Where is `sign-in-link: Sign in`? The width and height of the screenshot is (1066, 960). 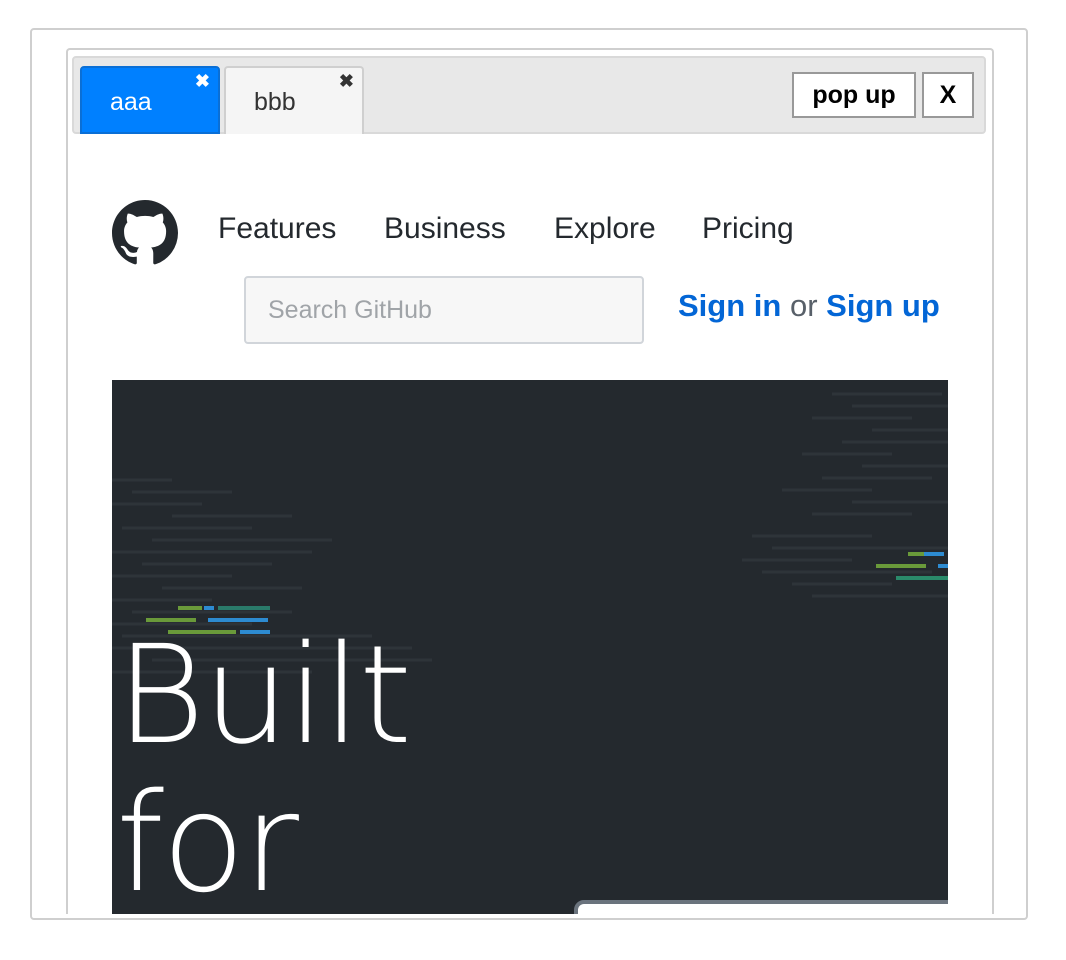
sign-in-link: Sign in is located at coordinates (729, 305).